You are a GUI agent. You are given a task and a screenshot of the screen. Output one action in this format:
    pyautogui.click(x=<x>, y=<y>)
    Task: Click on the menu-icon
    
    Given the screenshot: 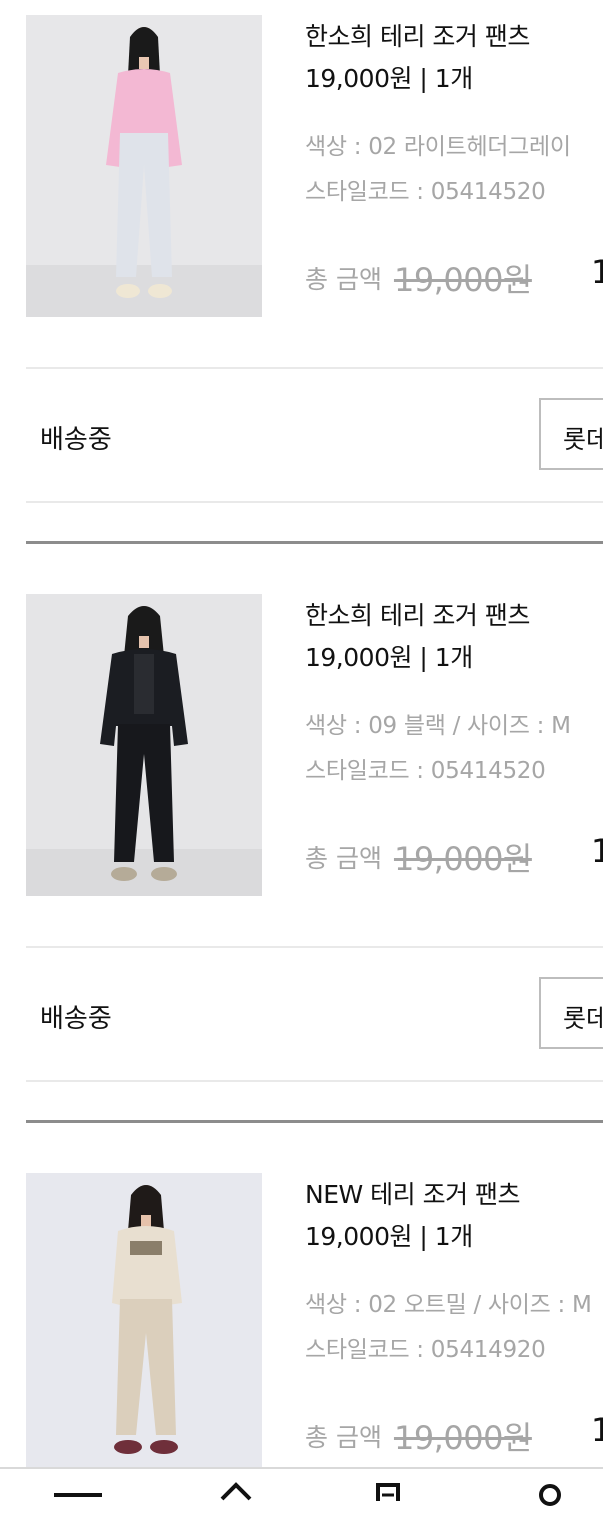 What is the action you would take?
    pyautogui.click(x=78, y=1495)
    